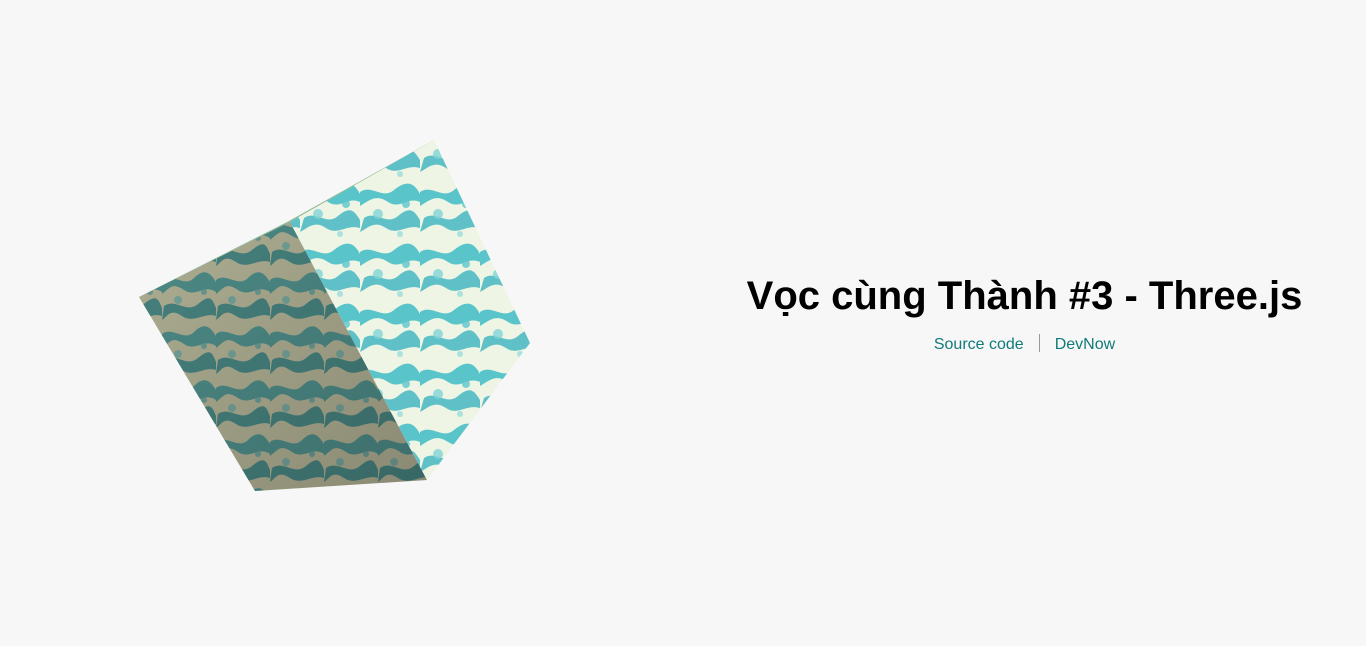 The height and width of the screenshot is (646, 1366). What do you see at coordinates (1039, 343) in the screenshot?
I see `link-separator` at bounding box center [1039, 343].